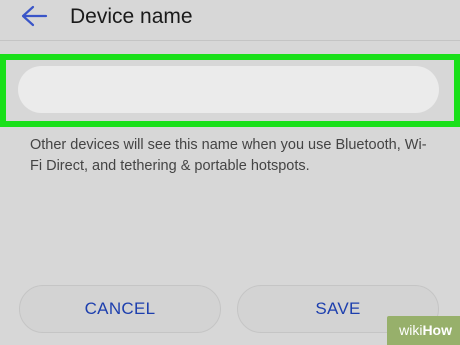 Image resolution: width=460 pixels, height=345 pixels. I want to click on arrow-left-icon, so click(34, 16).